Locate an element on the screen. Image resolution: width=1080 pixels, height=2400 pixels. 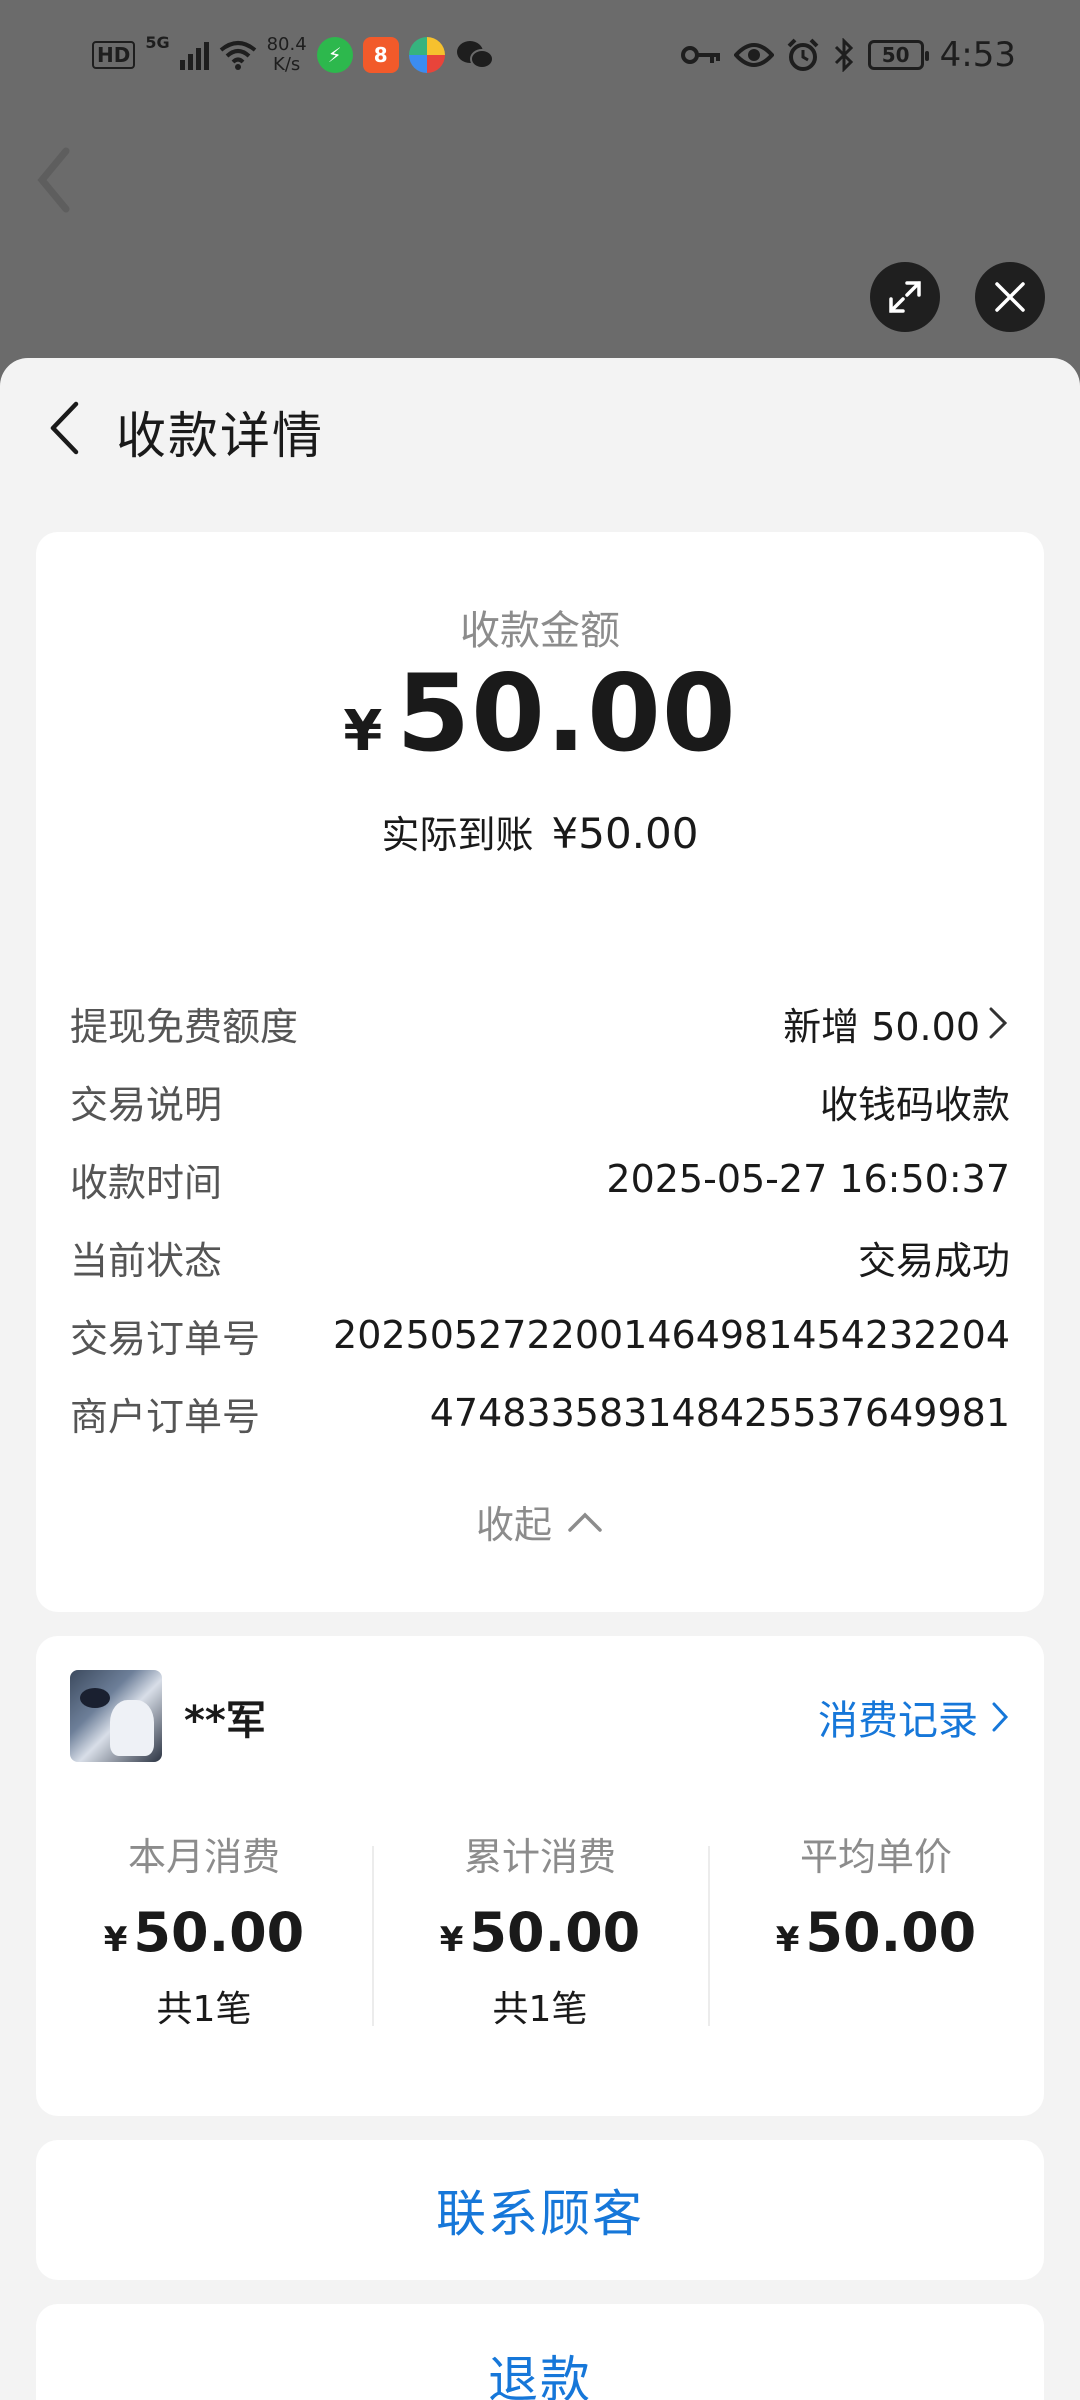
status-left: HD 5G 80.4 K/s ⚡ 8 is located at coordinates (293, 55).